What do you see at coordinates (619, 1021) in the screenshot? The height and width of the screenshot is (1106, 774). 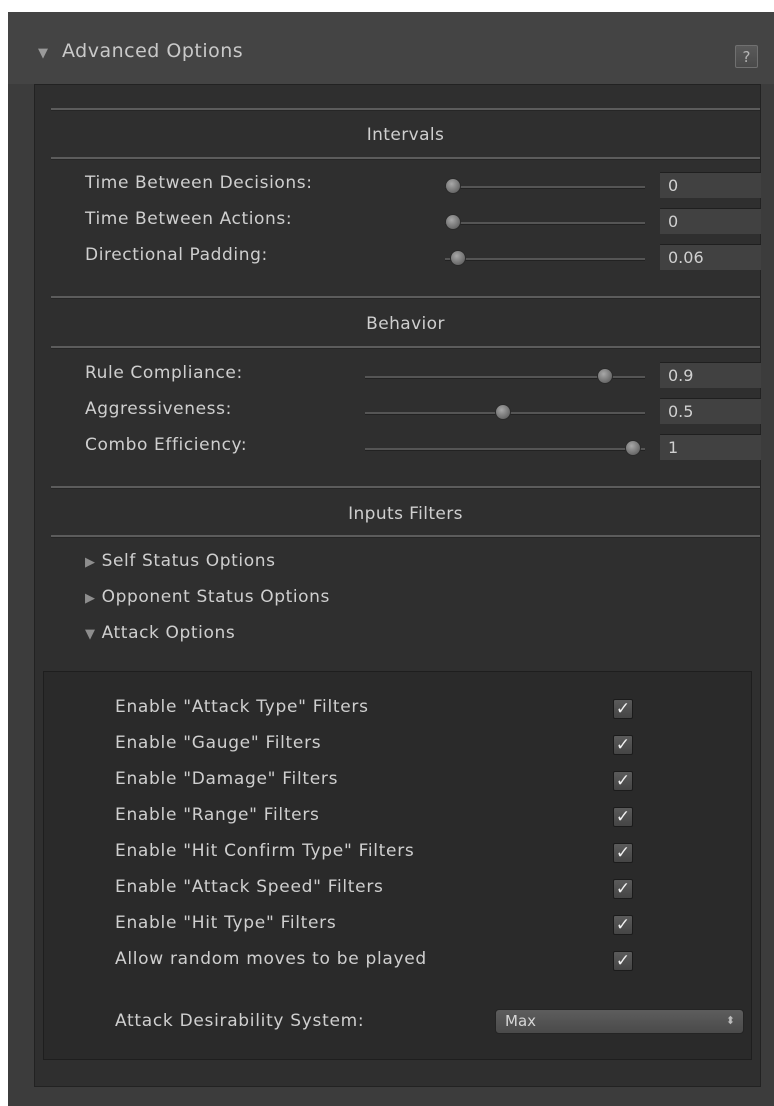 I see `desirability-select: Max ⬍` at bounding box center [619, 1021].